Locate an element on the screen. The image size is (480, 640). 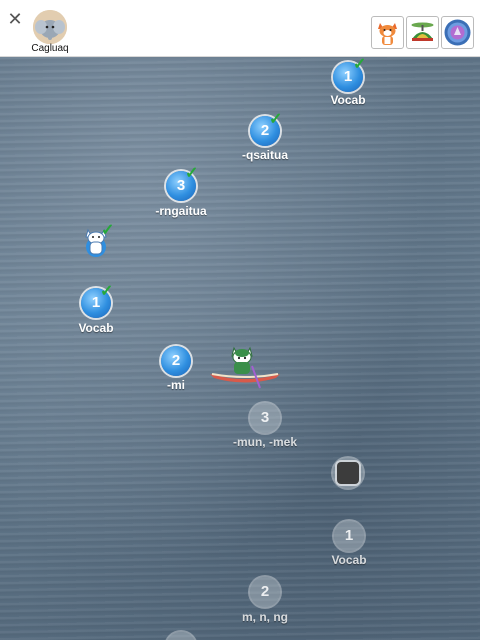
close-icon: ✕ is located at coordinates (15, 19).